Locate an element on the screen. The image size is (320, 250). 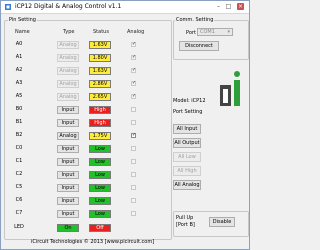
pin-name: C1 is located at coordinates (19, 161).